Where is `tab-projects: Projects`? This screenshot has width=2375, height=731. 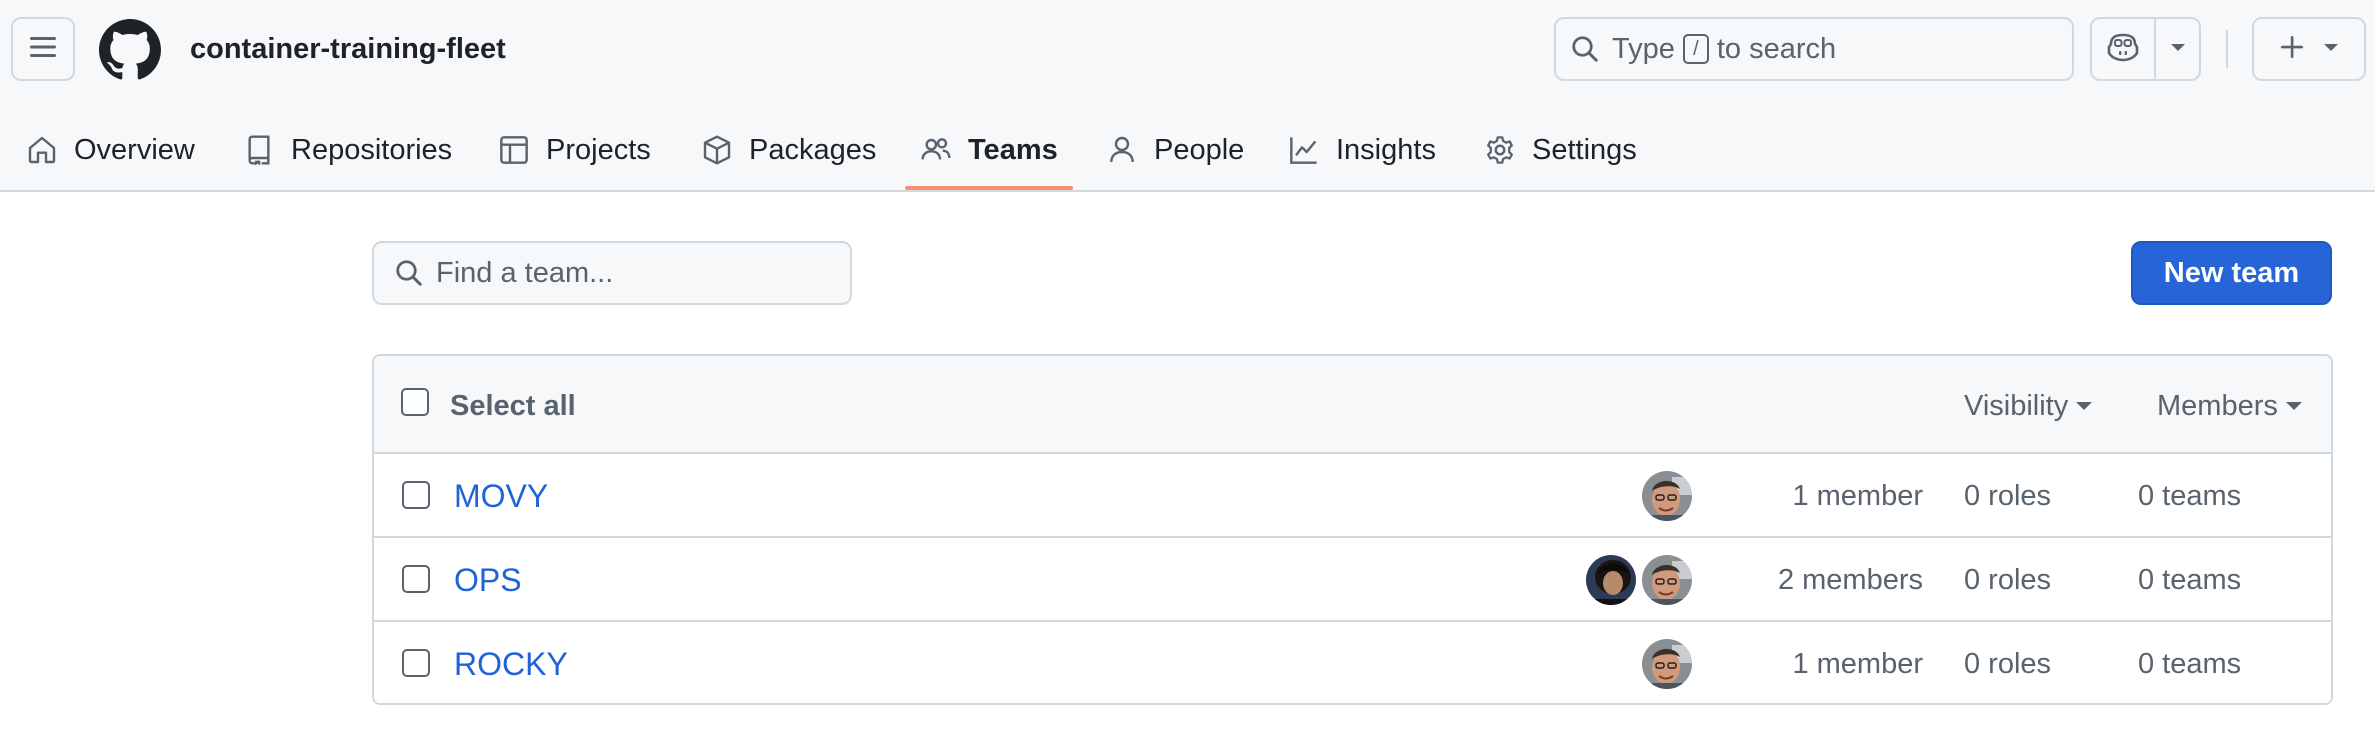
tab-projects: Projects is located at coordinates (574, 150).